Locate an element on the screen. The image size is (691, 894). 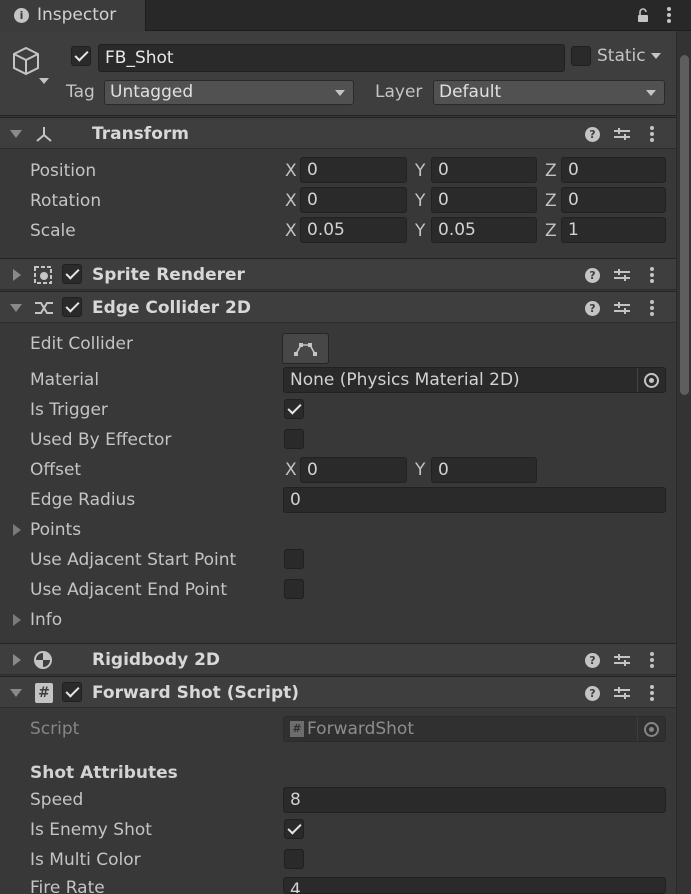
script-label: Script is located at coordinates (55, 729).